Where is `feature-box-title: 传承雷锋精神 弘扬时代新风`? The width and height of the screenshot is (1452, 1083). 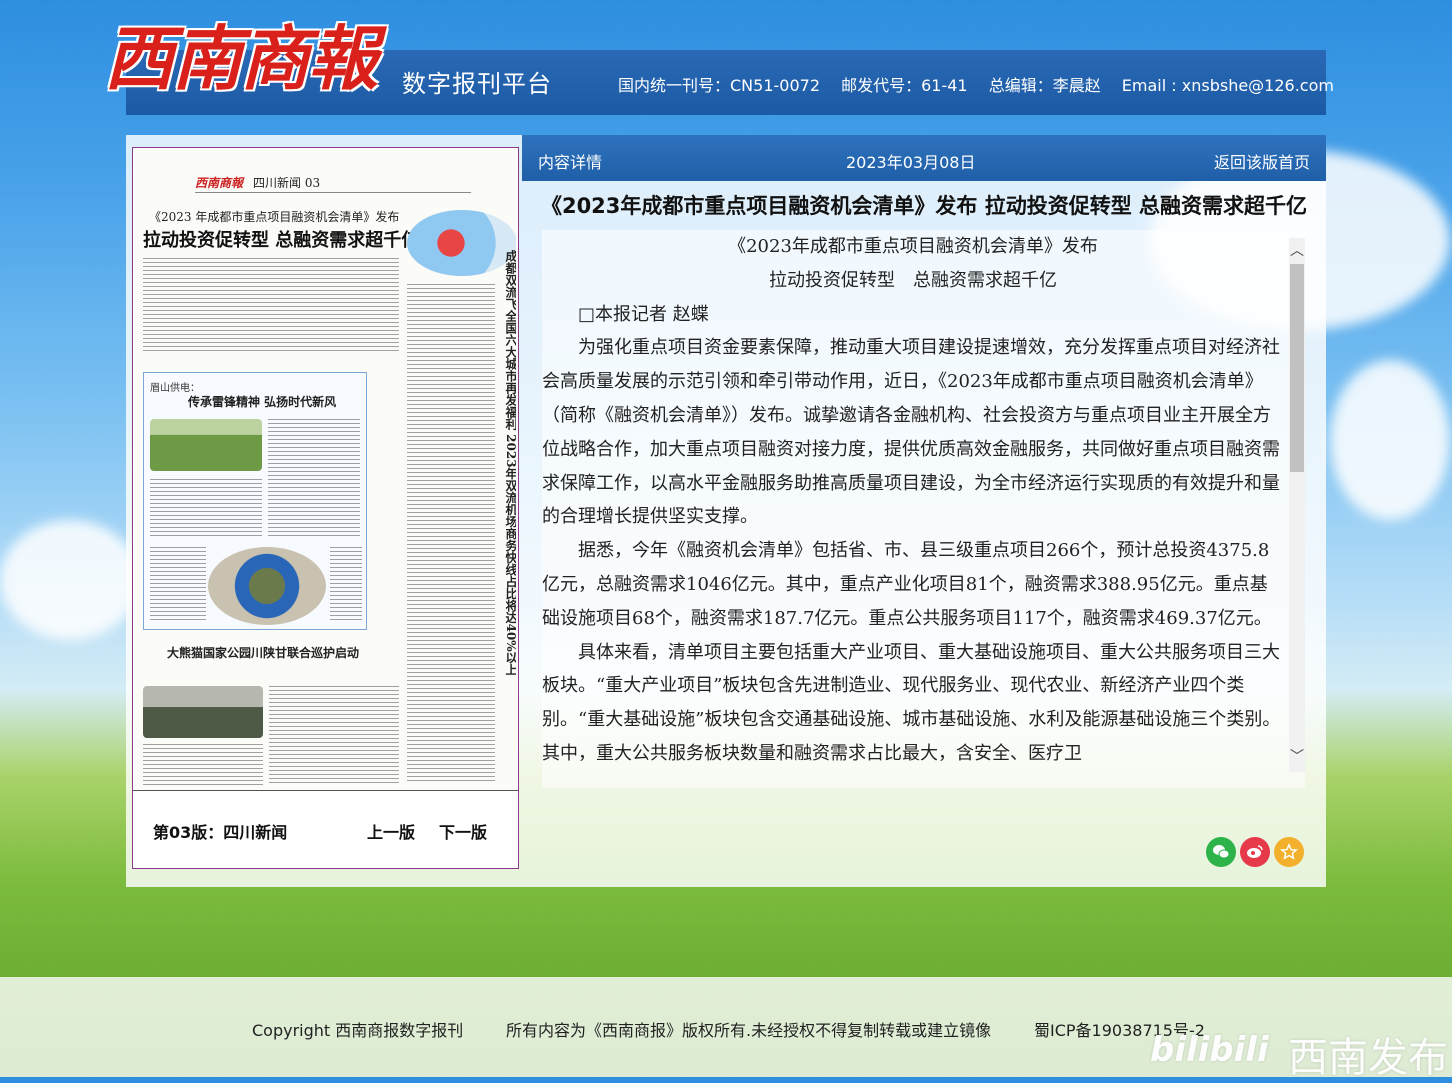
feature-box-title: 传承雷锋精神 弘扬时代新风 is located at coordinates (262, 402).